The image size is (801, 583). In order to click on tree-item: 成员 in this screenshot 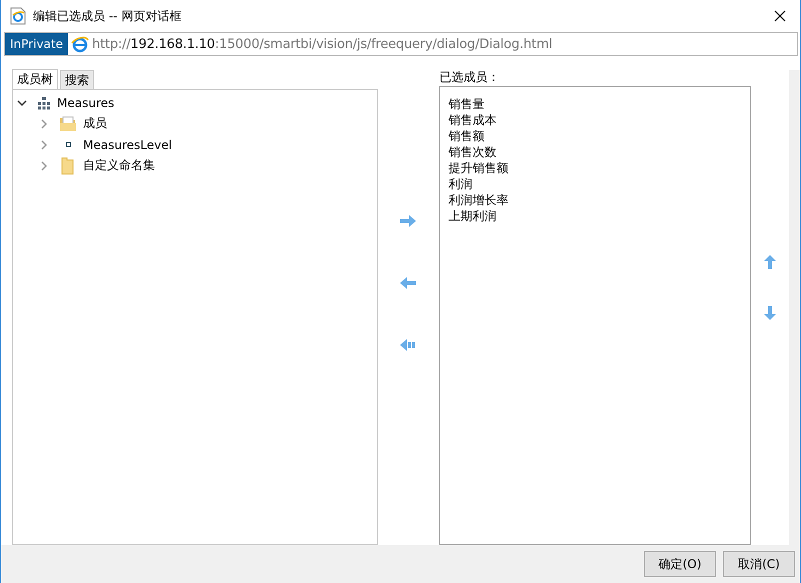, I will do `click(95, 123)`.